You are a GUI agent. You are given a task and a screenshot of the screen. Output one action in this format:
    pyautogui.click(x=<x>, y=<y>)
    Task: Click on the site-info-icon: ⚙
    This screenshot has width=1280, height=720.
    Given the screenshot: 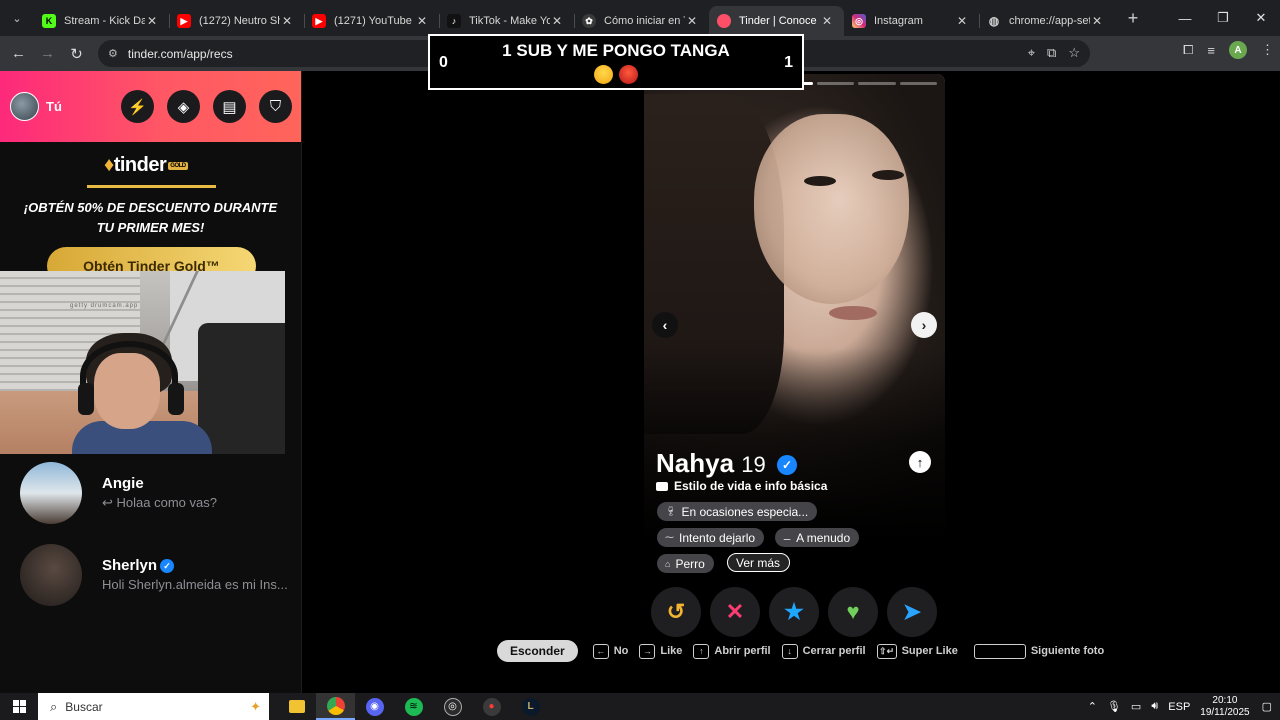 What is the action you would take?
    pyautogui.click(x=113, y=53)
    